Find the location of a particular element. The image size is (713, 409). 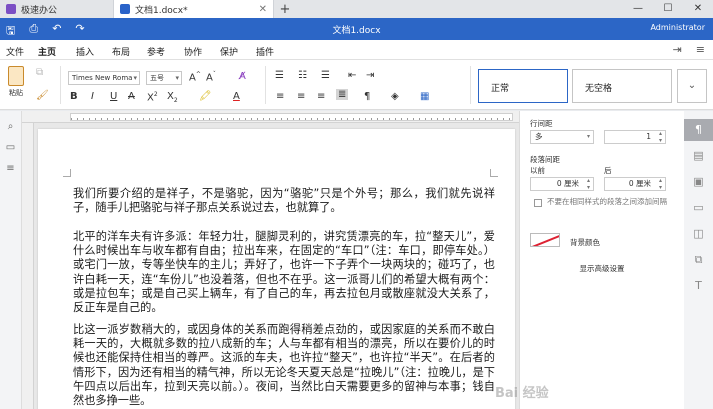

spacing-before-field: 0 厘米 ▴ ▾ is located at coordinates (562, 184).